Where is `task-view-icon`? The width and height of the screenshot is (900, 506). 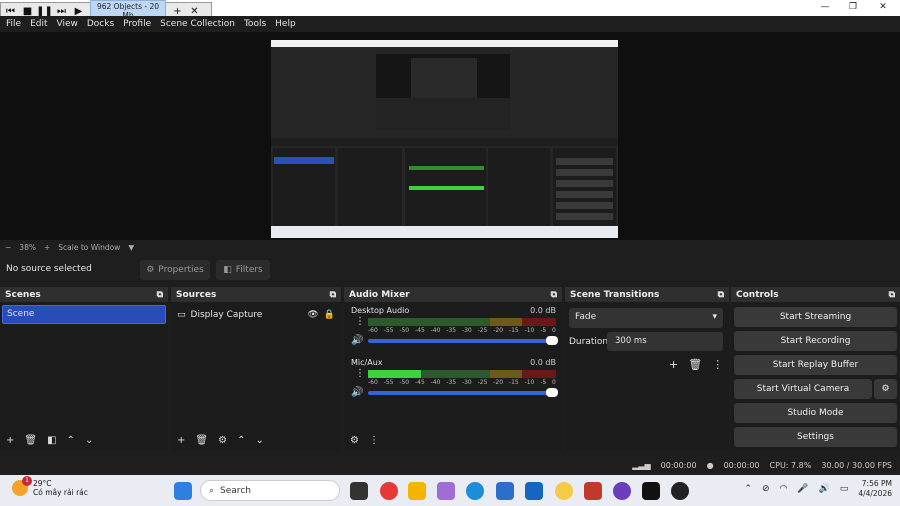
task-view-icon is located at coordinates (359, 491).